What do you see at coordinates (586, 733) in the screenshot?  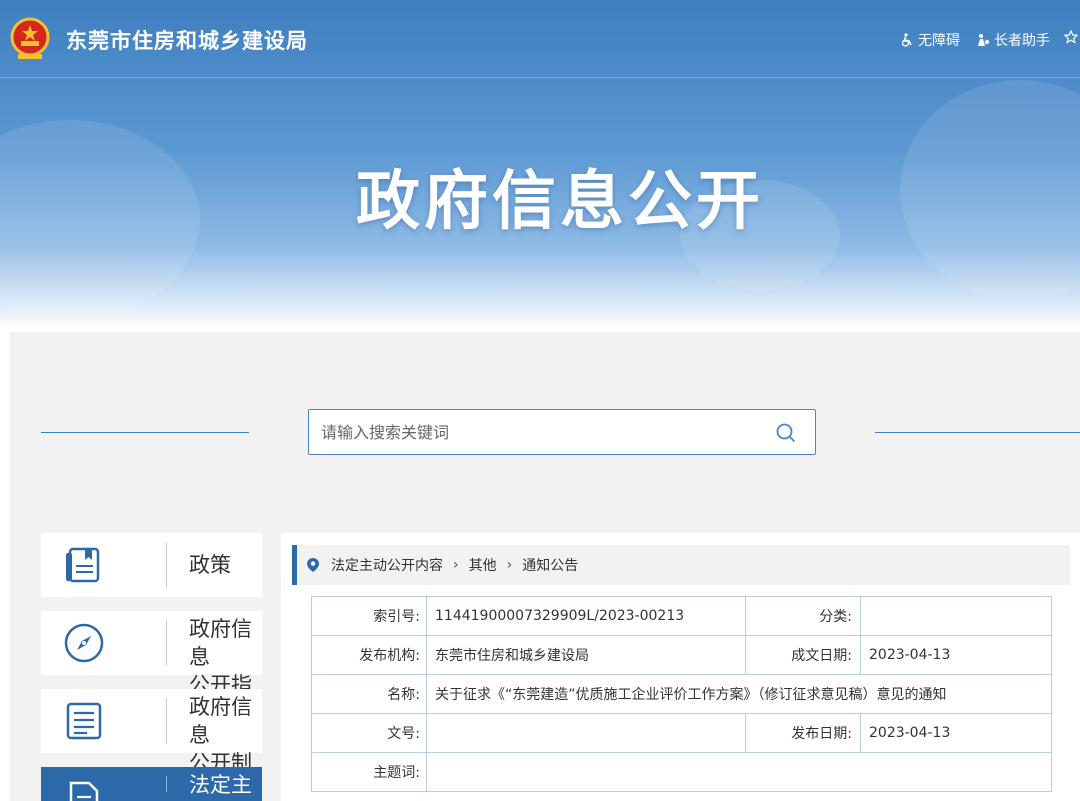 I see `doc-no-value` at bounding box center [586, 733].